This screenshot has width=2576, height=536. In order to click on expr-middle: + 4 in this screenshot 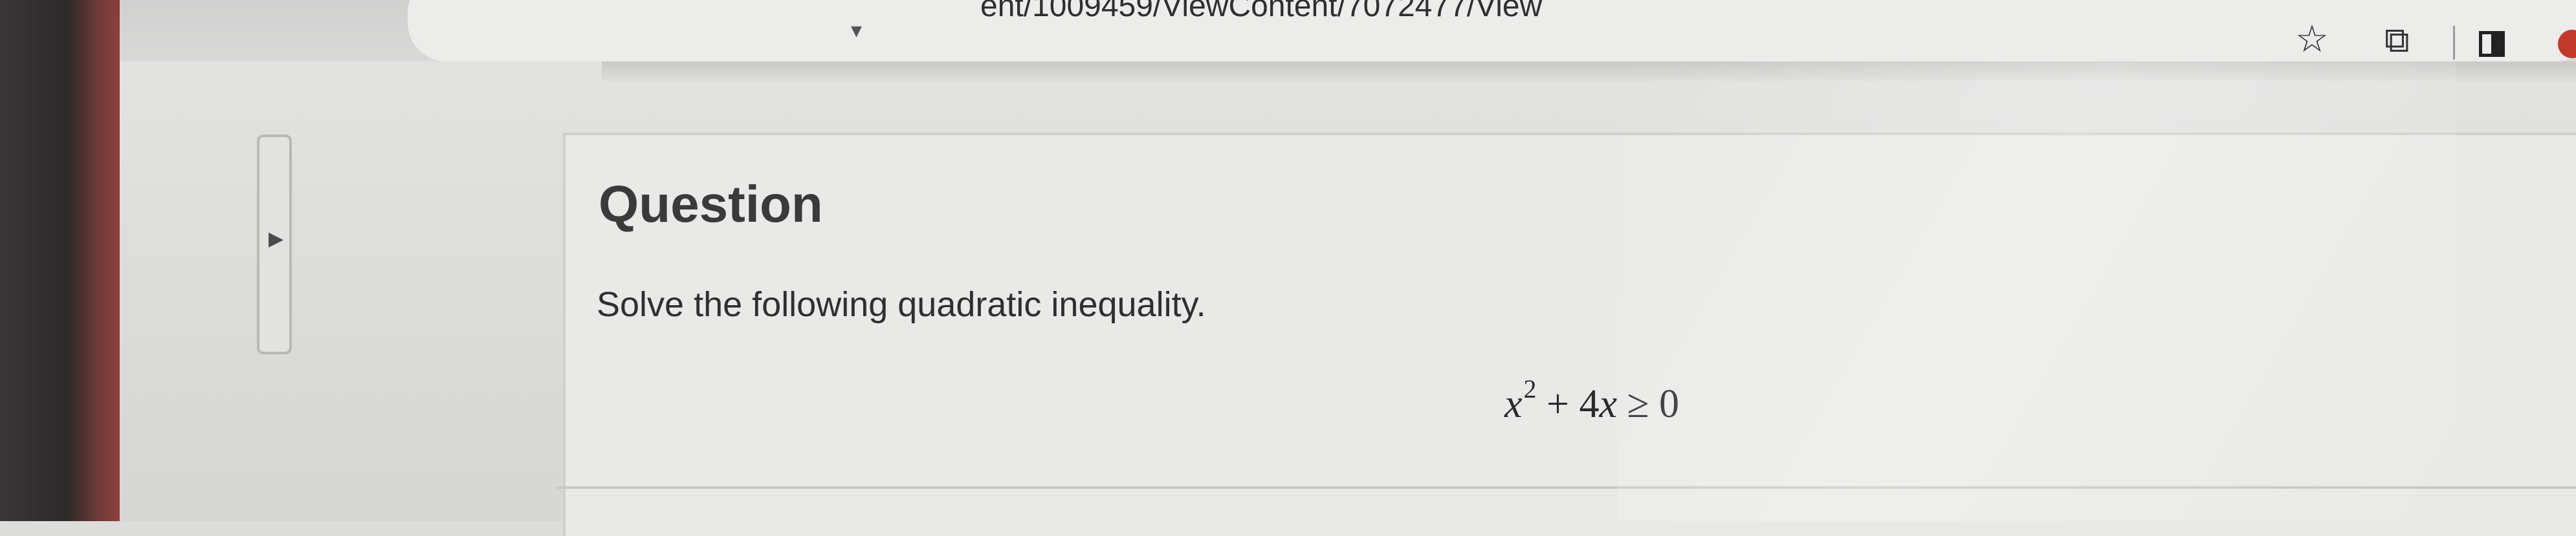, I will do `click(1568, 404)`.